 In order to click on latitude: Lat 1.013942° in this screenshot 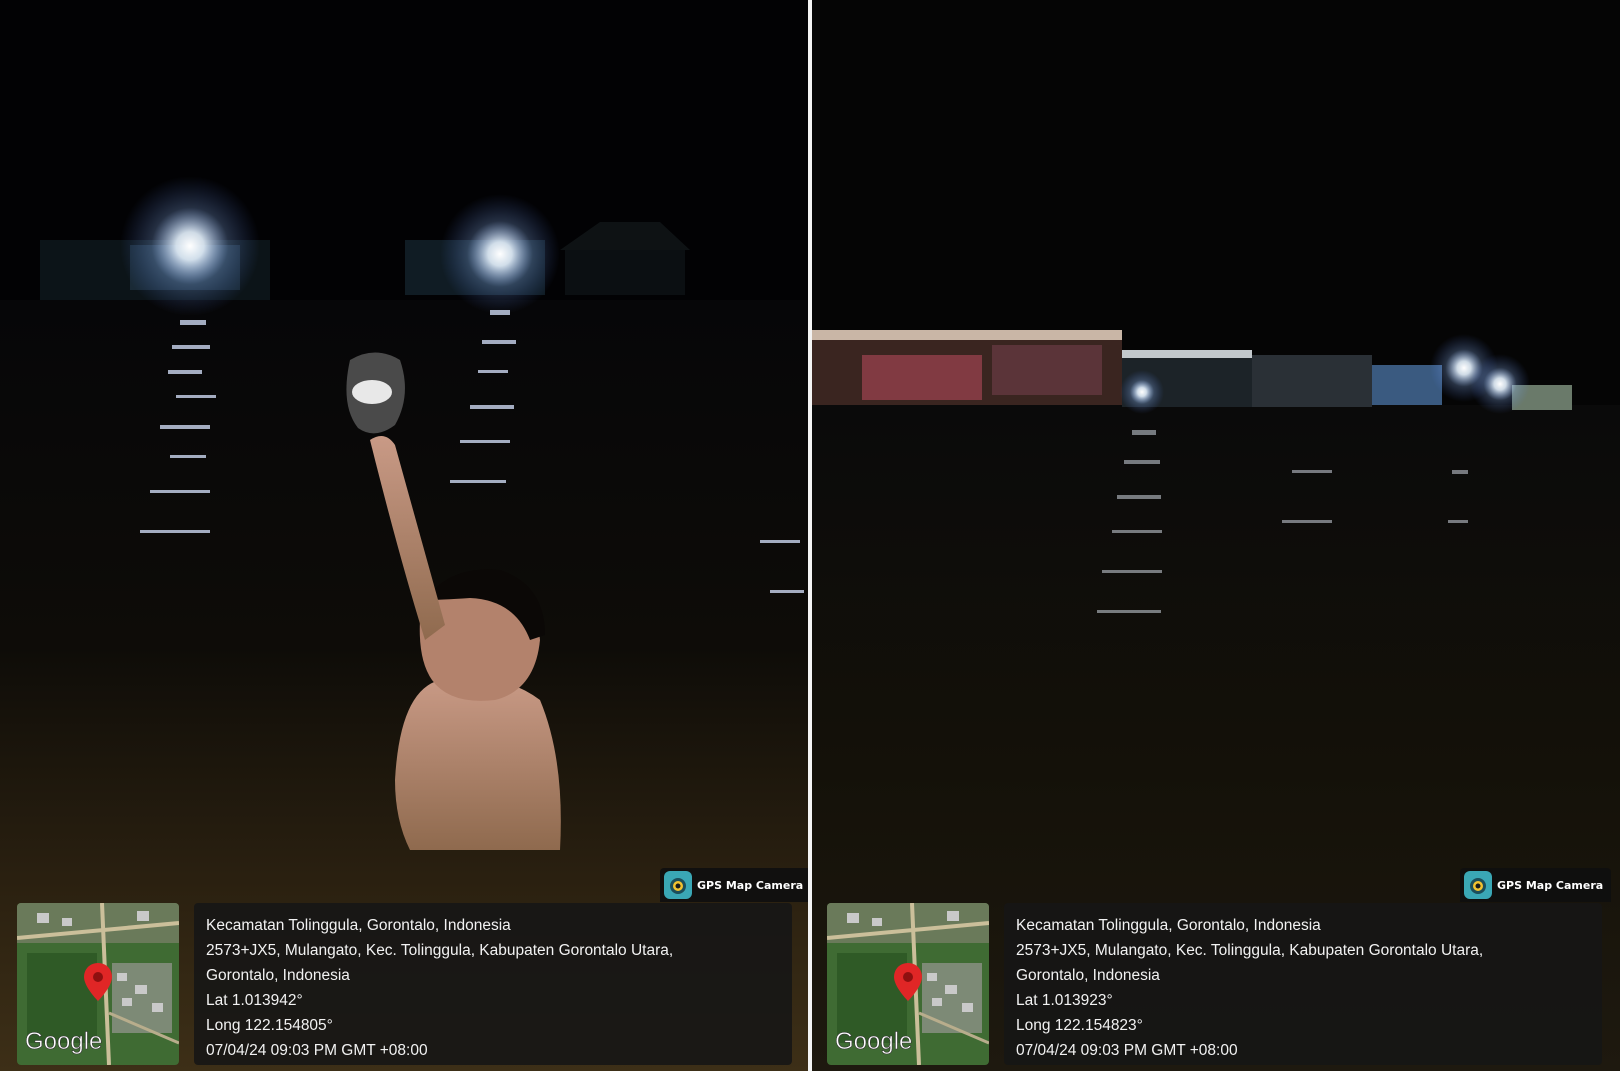, I will do `click(254, 1000)`.